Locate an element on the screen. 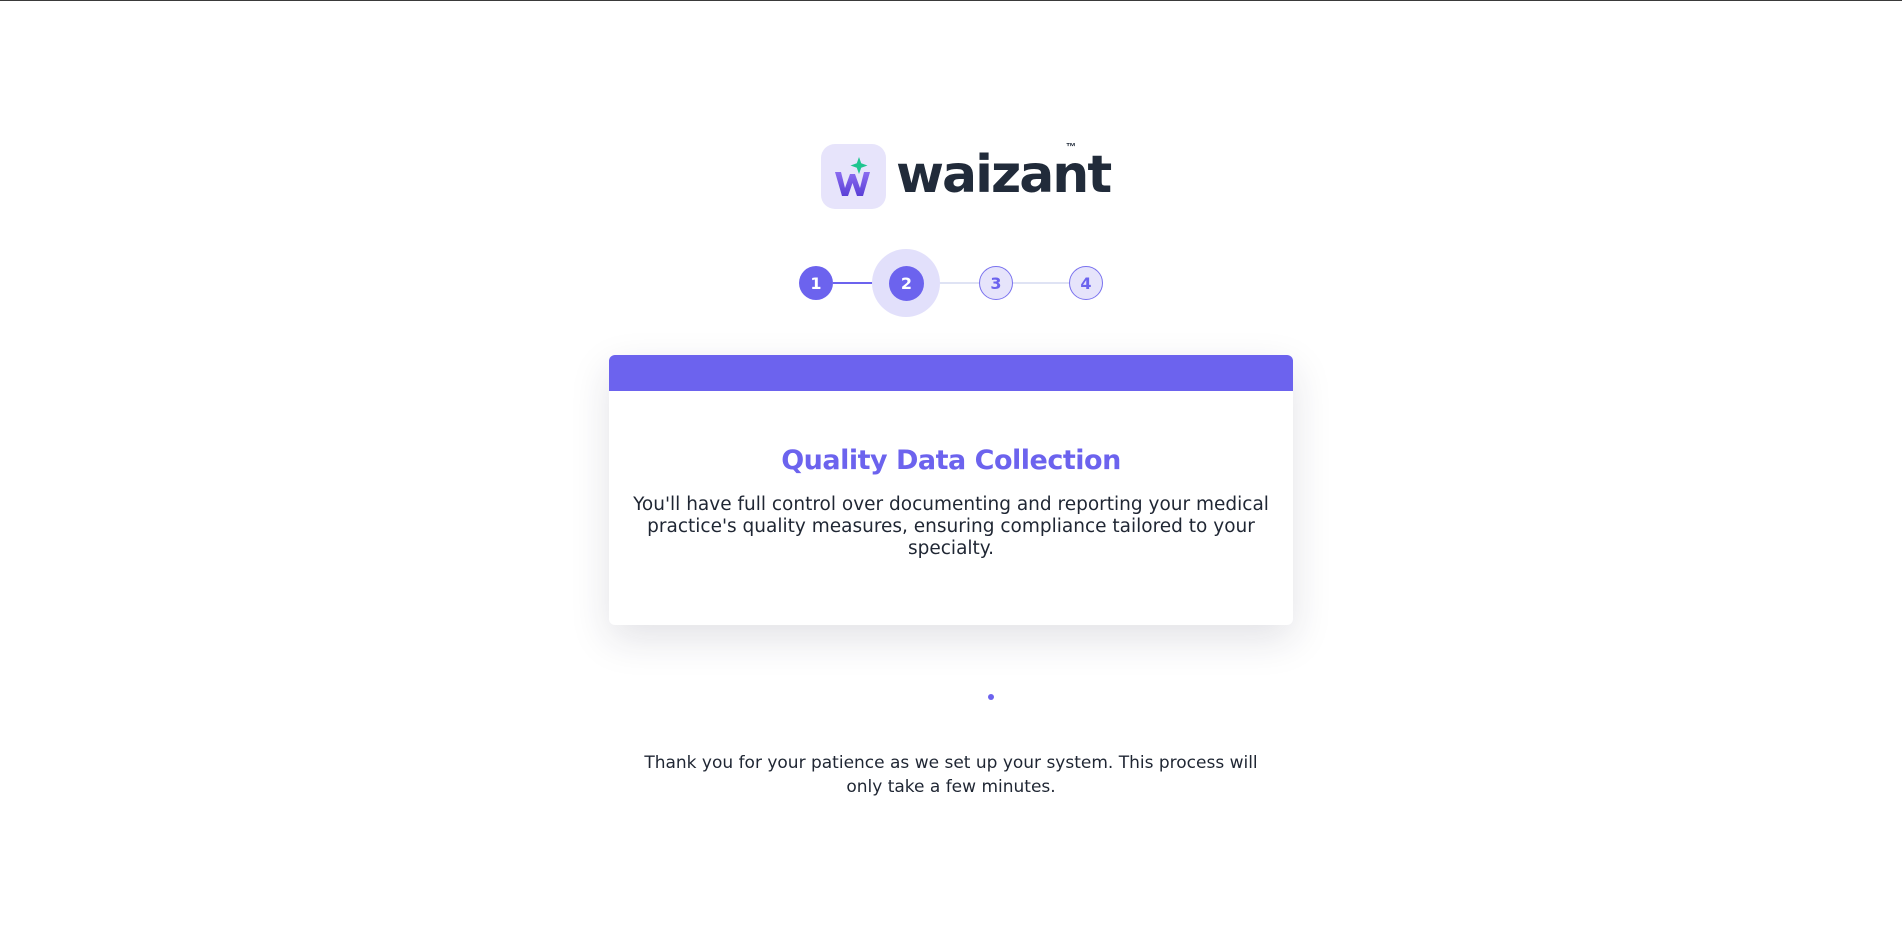 This screenshot has width=1902, height=933. loading-indicator is located at coordinates (991, 697).